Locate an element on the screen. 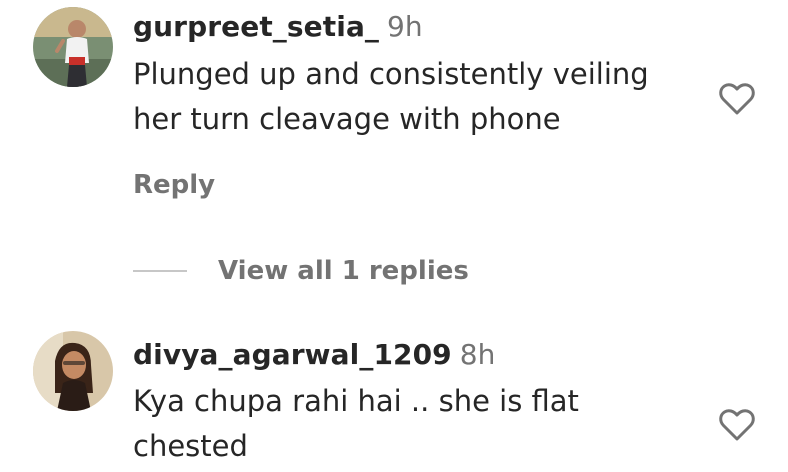  reply-button: Reply is located at coordinates (174, 185).